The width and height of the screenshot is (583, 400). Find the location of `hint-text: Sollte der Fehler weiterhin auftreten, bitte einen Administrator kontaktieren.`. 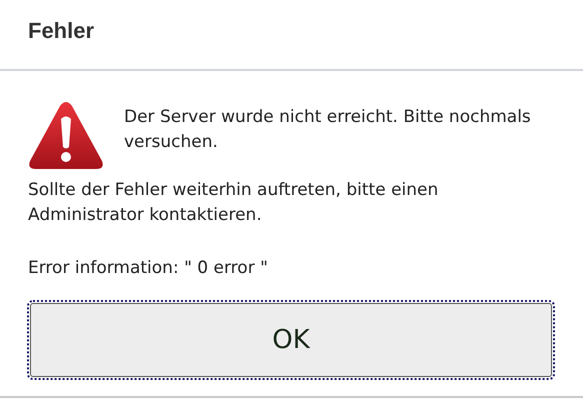

hint-text: Sollte der Fehler weiterhin auftreten, bitte einen Administrator kontaktieren. is located at coordinates (234, 203).